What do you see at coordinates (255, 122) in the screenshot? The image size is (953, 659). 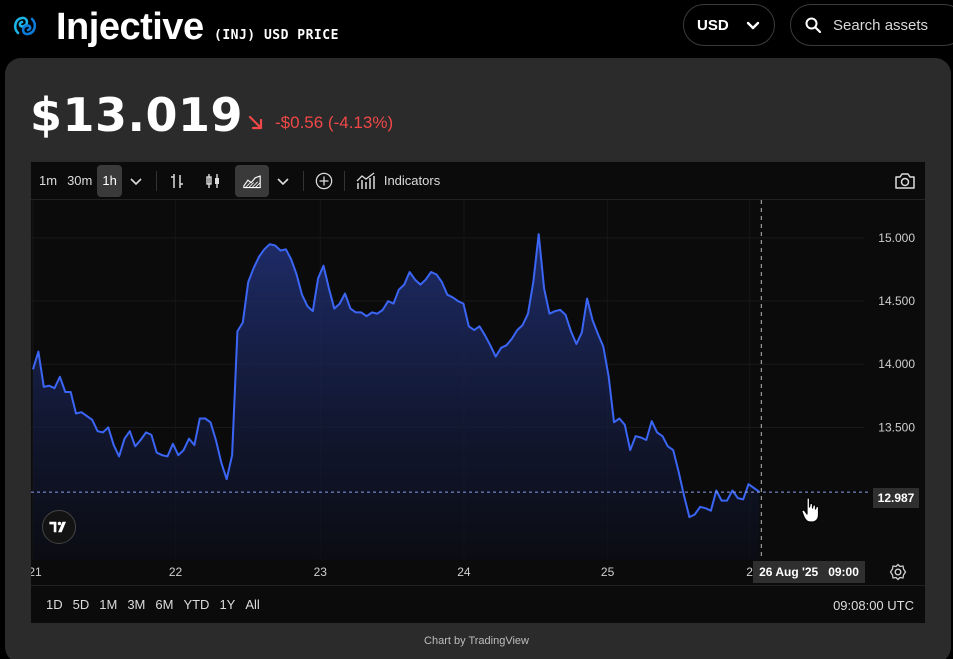 I see `arrow-down-right-icon` at bounding box center [255, 122].